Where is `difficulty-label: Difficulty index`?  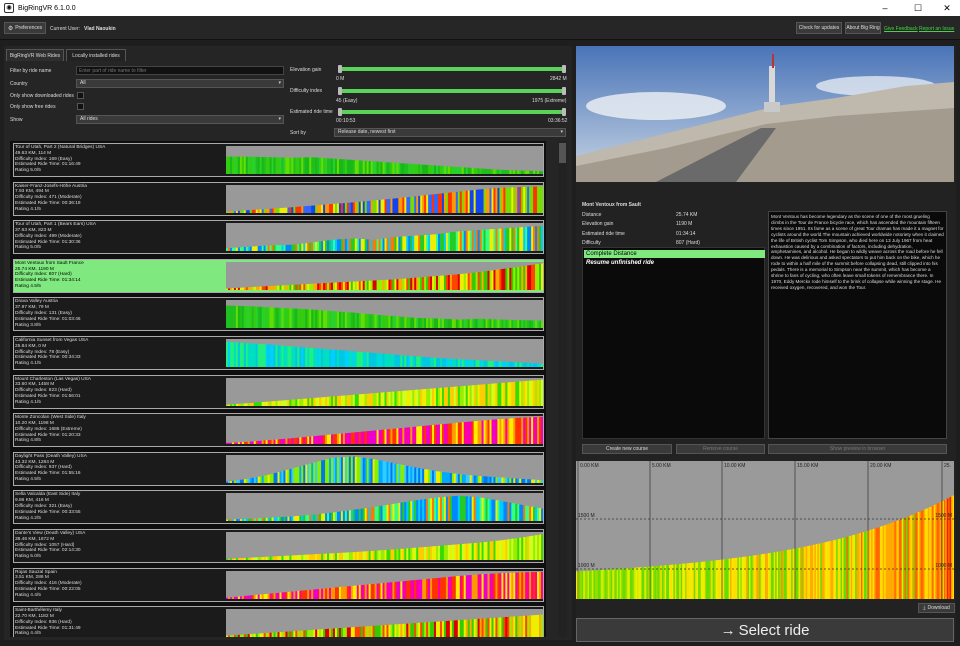
difficulty-label: Difficulty index is located at coordinates (306, 91).